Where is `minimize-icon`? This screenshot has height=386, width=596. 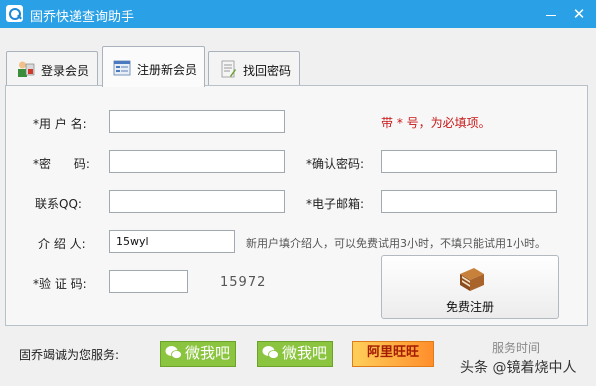
minimize-icon is located at coordinates (551, 15).